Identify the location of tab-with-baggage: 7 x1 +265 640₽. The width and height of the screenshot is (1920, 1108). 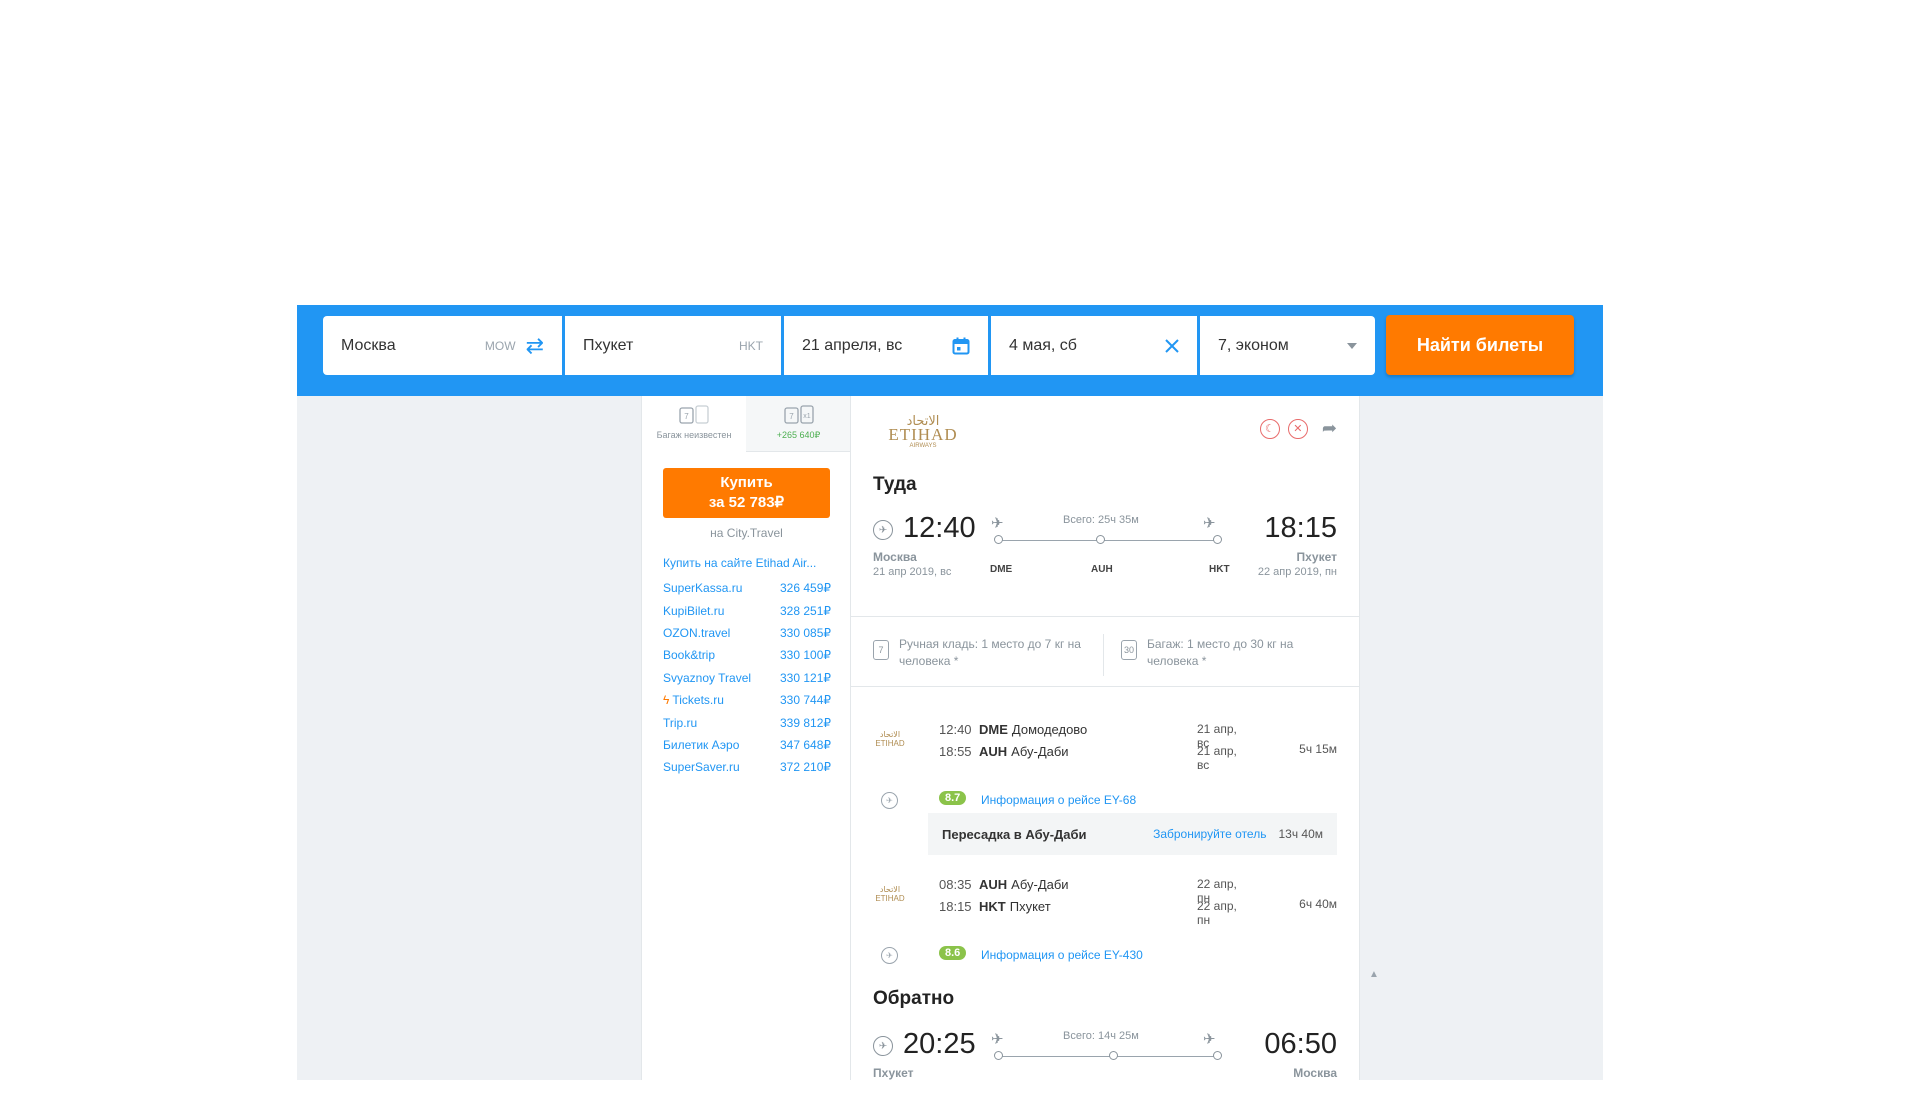
(798, 424).